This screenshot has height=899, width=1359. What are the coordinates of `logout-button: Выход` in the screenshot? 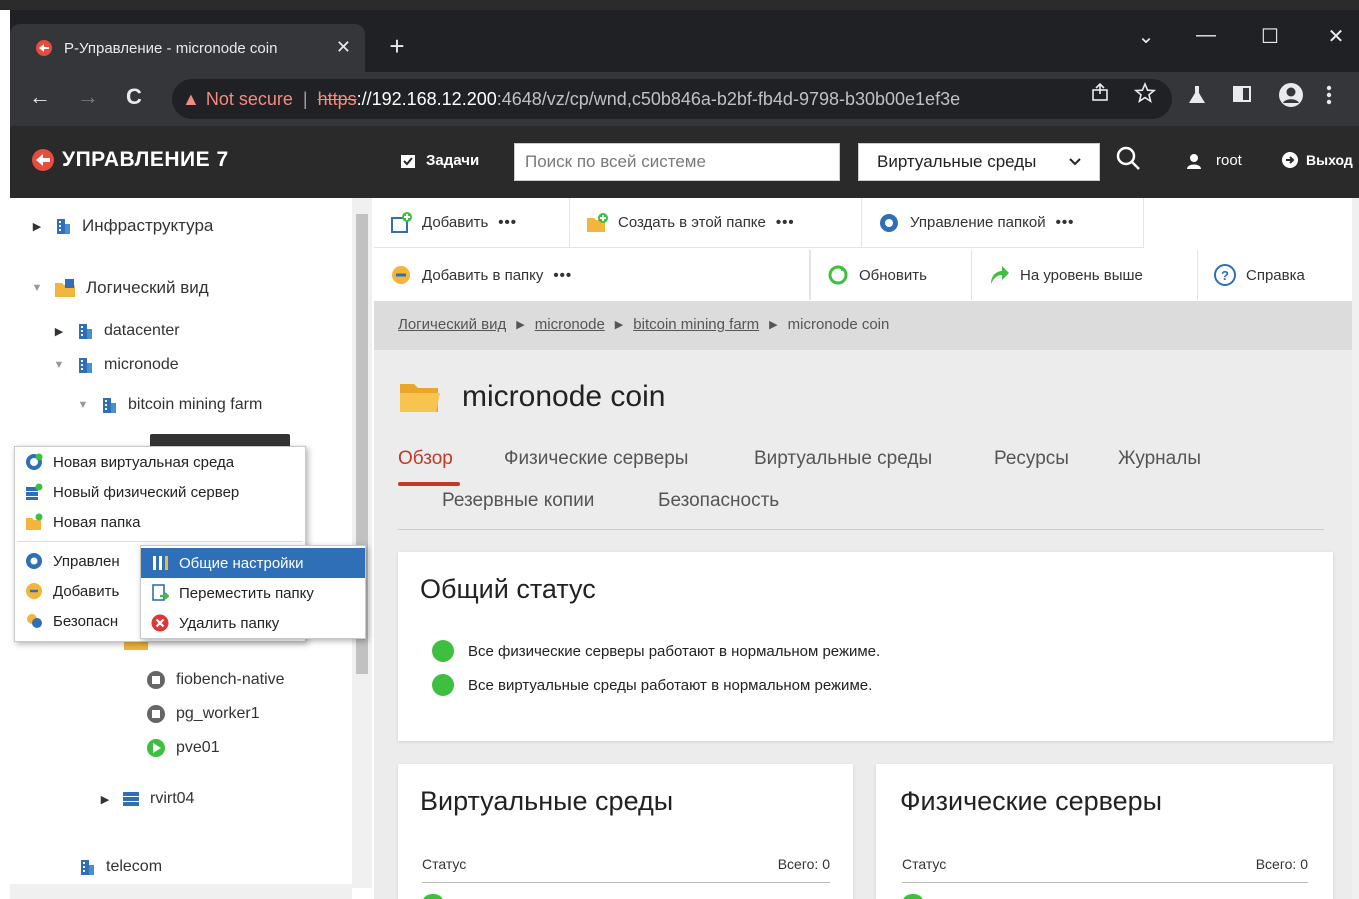 It's located at (1317, 160).